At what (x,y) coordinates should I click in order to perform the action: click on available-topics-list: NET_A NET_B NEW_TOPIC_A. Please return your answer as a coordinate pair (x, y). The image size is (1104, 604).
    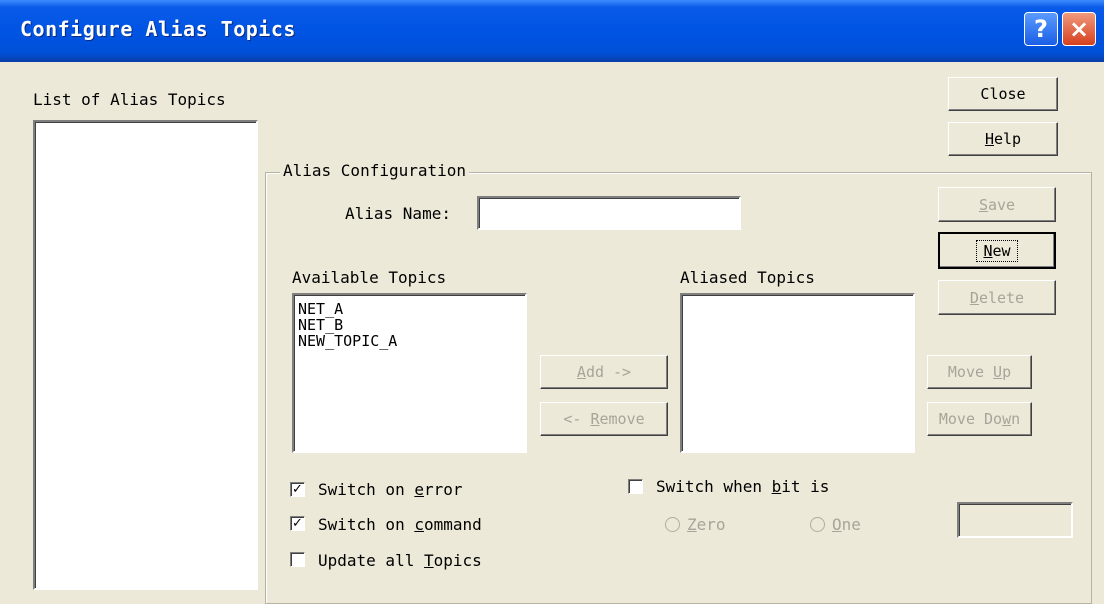
    Looking at the image, I should click on (409, 373).